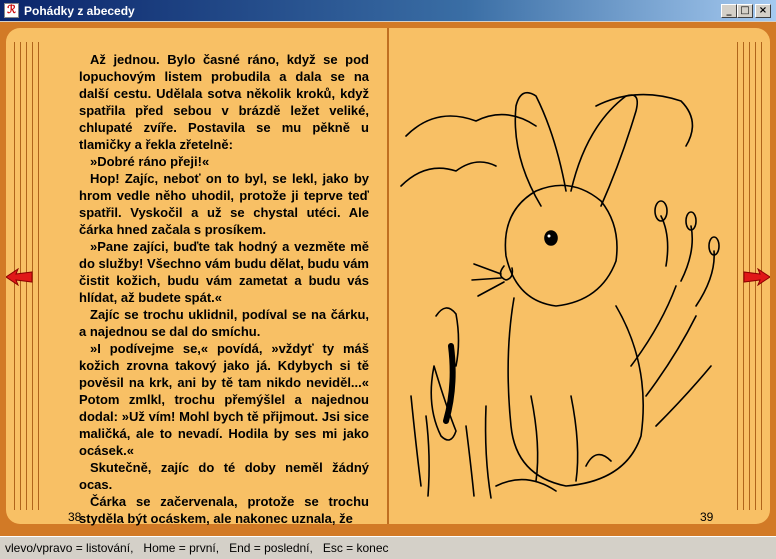 The width and height of the screenshot is (776, 559). Describe the element at coordinates (729, 11) in the screenshot. I see `minimize-button: _` at that location.